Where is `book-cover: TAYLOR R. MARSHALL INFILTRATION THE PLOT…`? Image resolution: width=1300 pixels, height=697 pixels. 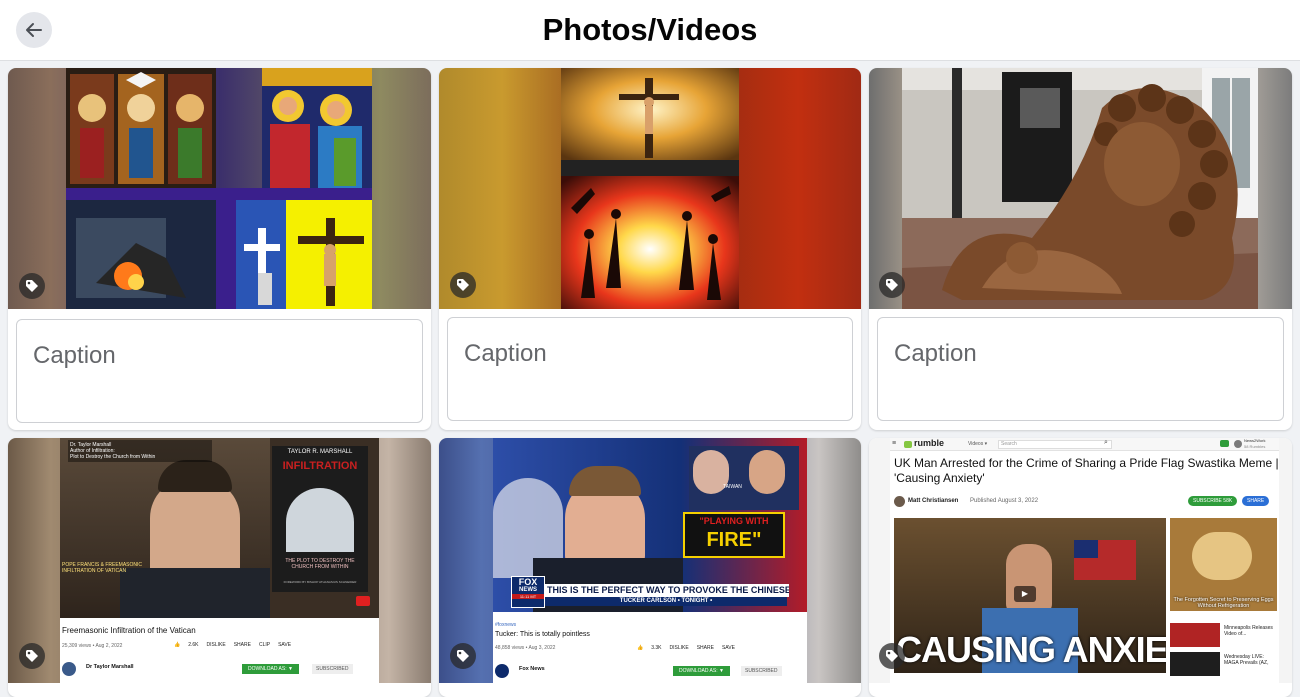 book-cover: TAYLOR R. MARSHALL INFILTRATION THE PLOT… is located at coordinates (320, 519).